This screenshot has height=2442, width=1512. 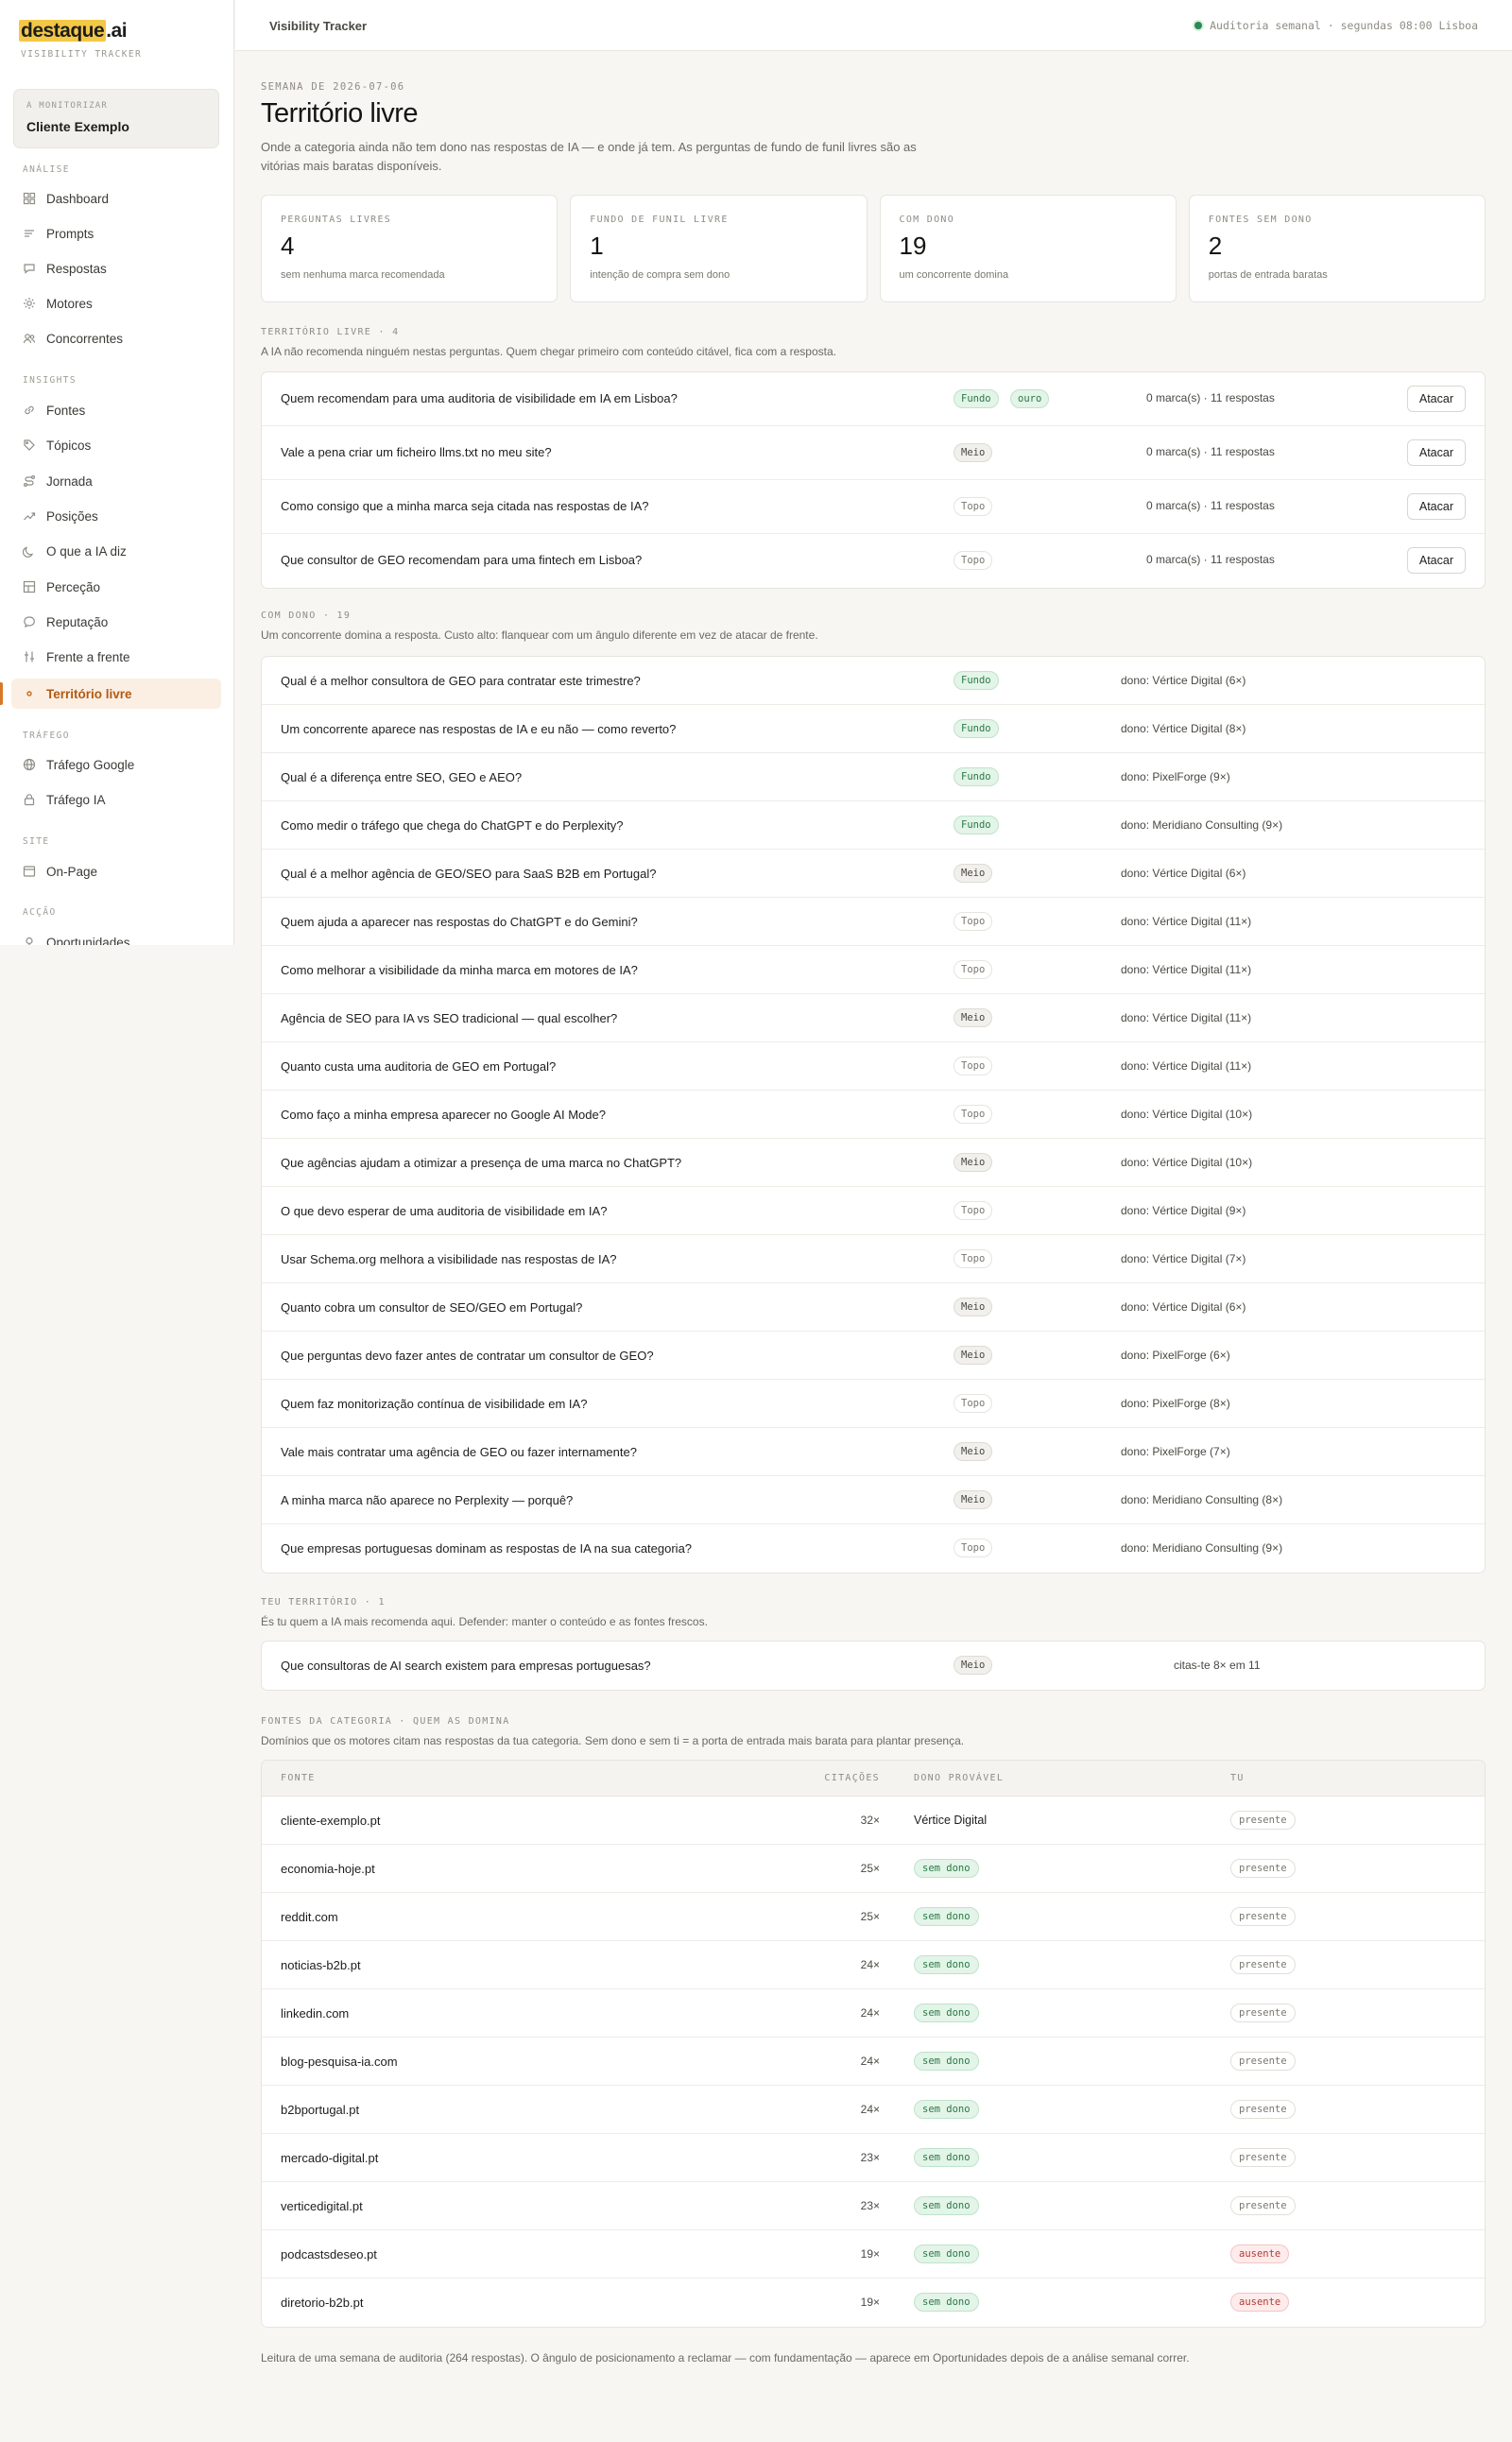 What do you see at coordinates (873, 2254) in the screenshot?
I see `table-row: podcastsdeseo.pt 19× sem dono ausente` at bounding box center [873, 2254].